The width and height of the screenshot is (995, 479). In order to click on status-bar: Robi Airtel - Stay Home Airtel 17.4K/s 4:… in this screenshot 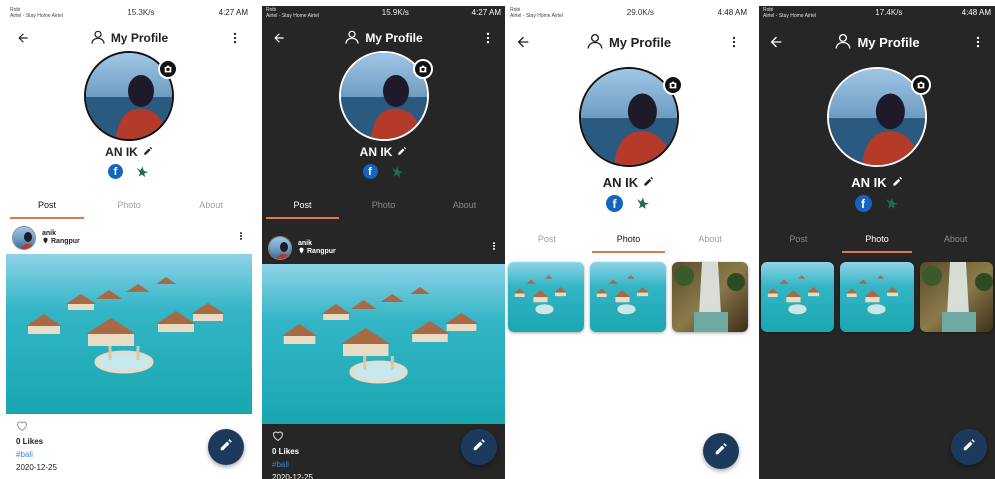, I will do `click(877, 15)`.